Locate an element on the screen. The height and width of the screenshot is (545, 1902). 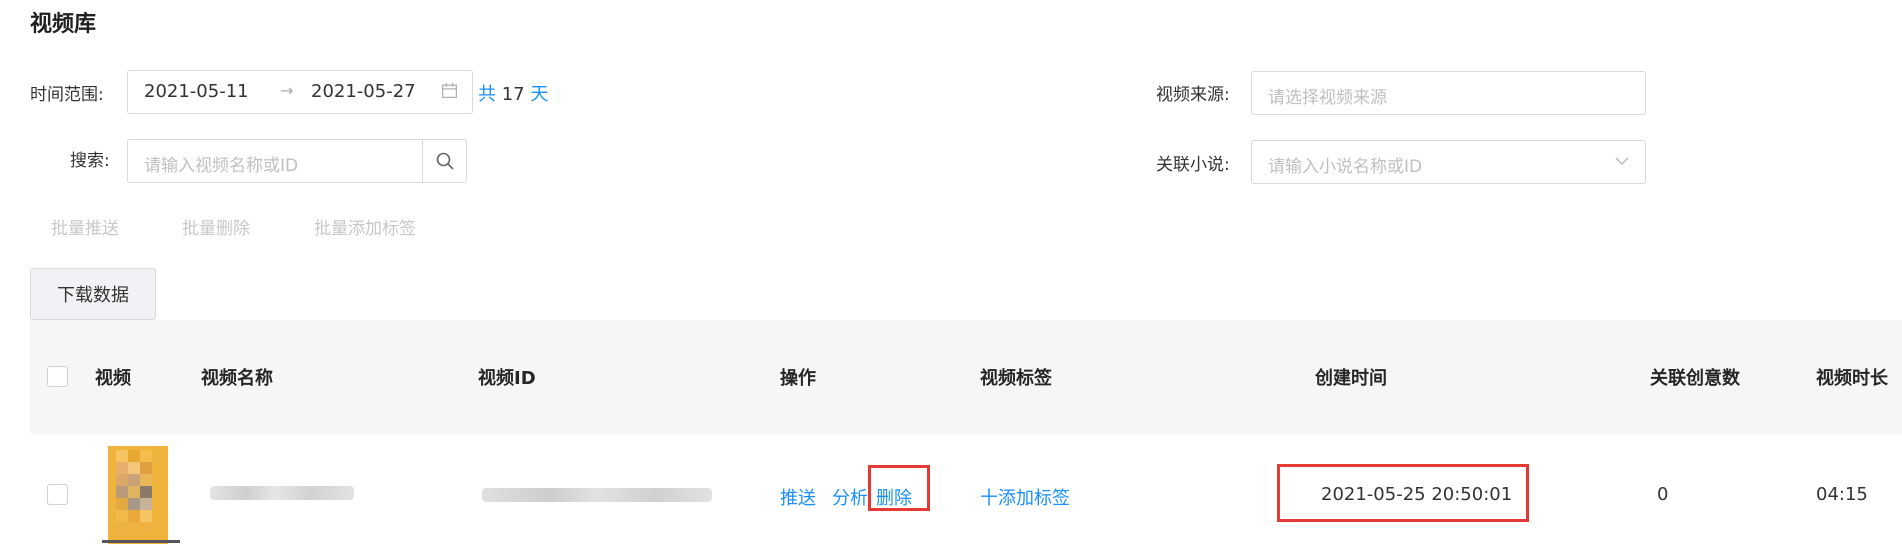
source-label: 视频来源: is located at coordinates (1193, 95).